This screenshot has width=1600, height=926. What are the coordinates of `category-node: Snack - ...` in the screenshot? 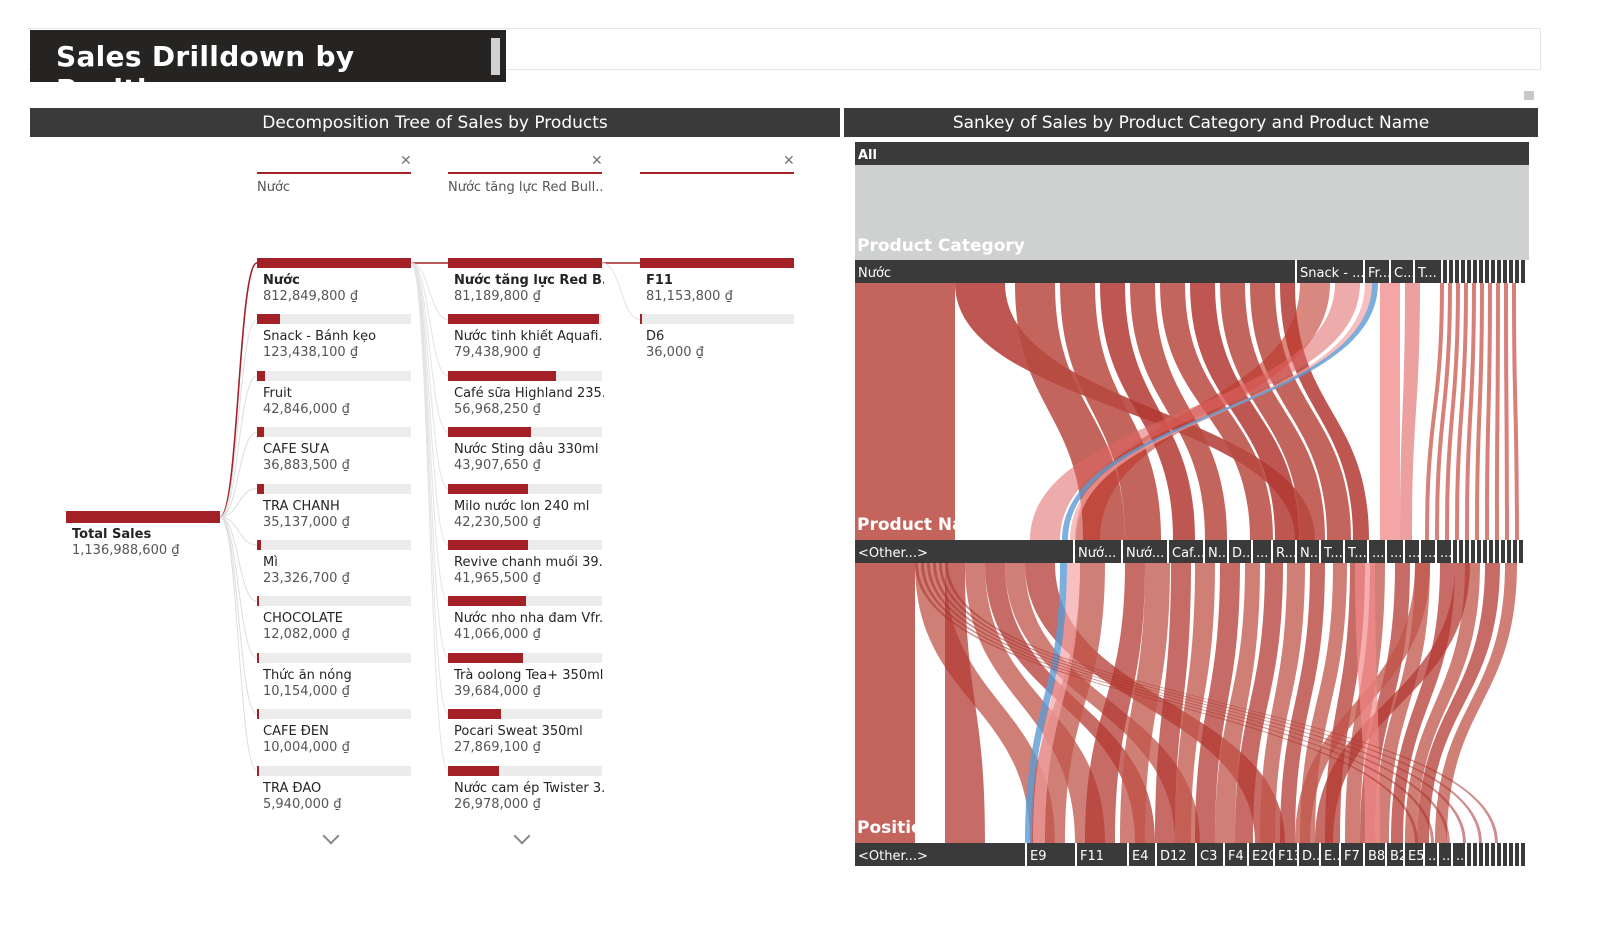 It's located at (1330, 271).